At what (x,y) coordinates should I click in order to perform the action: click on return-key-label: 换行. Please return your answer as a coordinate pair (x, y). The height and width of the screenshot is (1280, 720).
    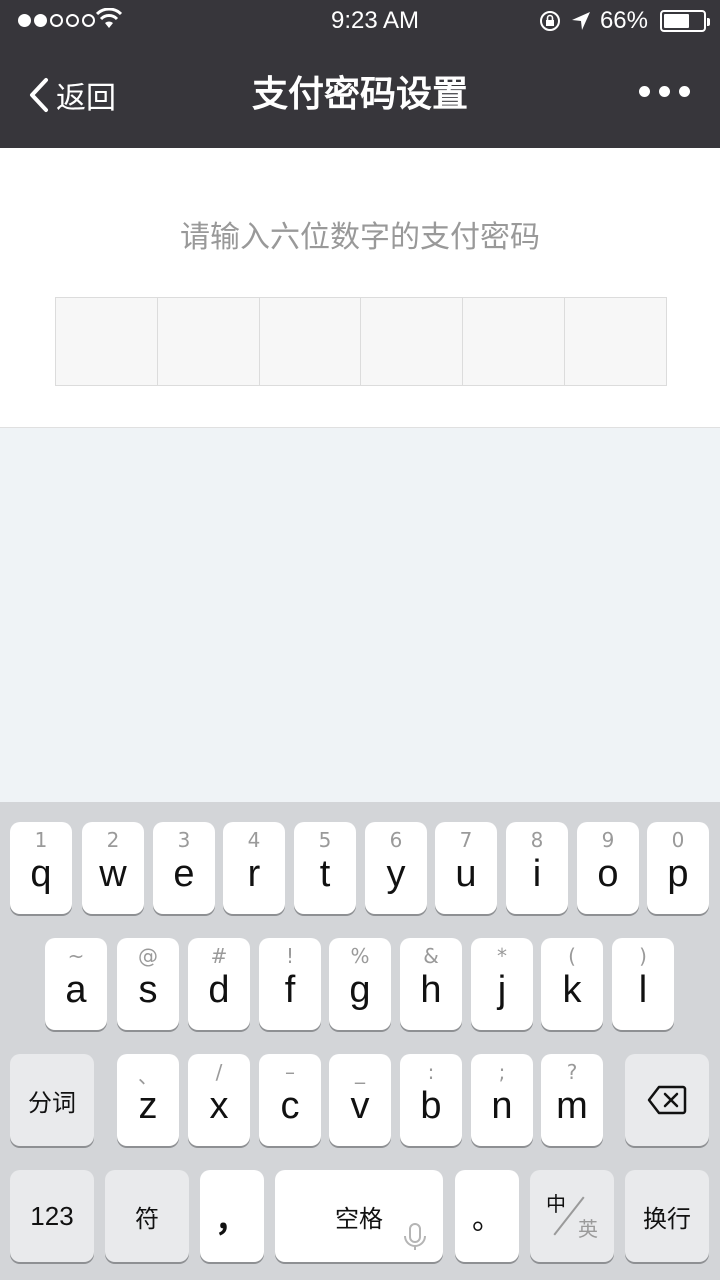
    Looking at the image, I should click on (667, 1218).